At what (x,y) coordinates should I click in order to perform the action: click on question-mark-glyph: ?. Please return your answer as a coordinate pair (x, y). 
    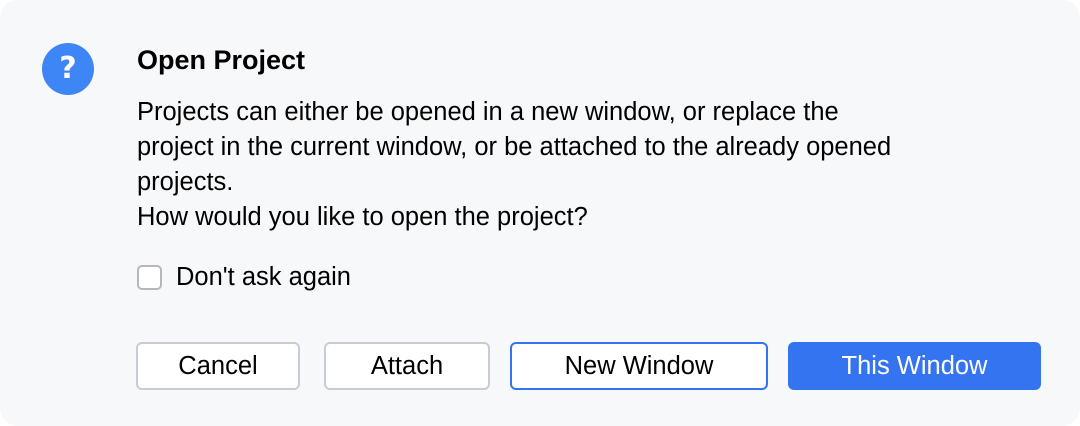
    Looking at the image, I should click on (68, 68).